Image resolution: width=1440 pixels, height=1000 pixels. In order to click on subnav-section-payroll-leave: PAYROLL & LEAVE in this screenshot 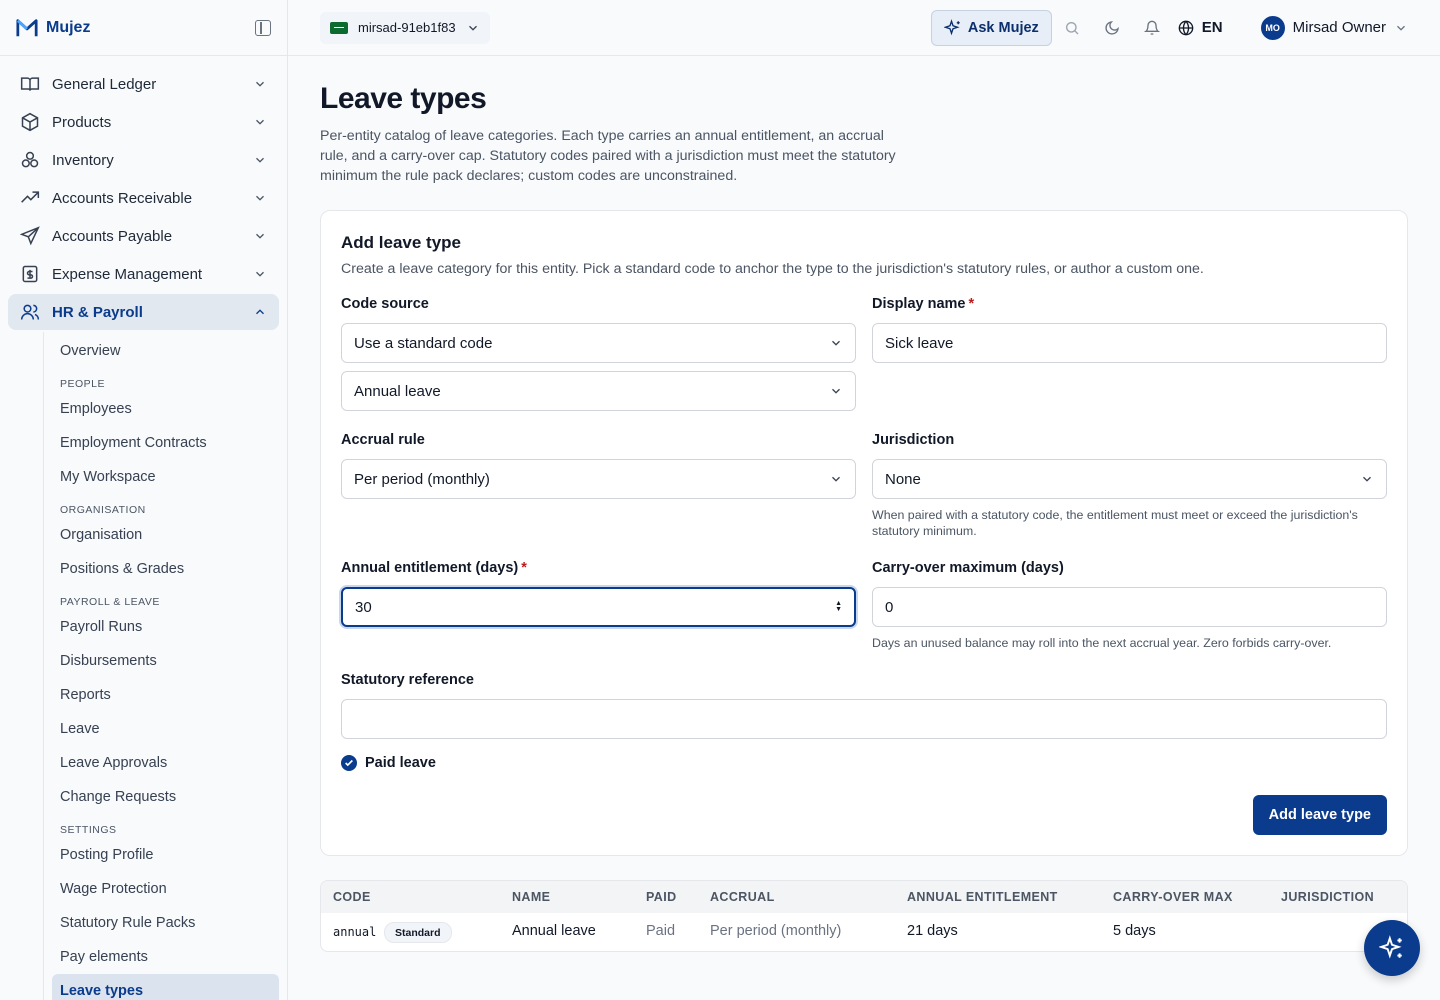, I will do `click(110, 602)`.